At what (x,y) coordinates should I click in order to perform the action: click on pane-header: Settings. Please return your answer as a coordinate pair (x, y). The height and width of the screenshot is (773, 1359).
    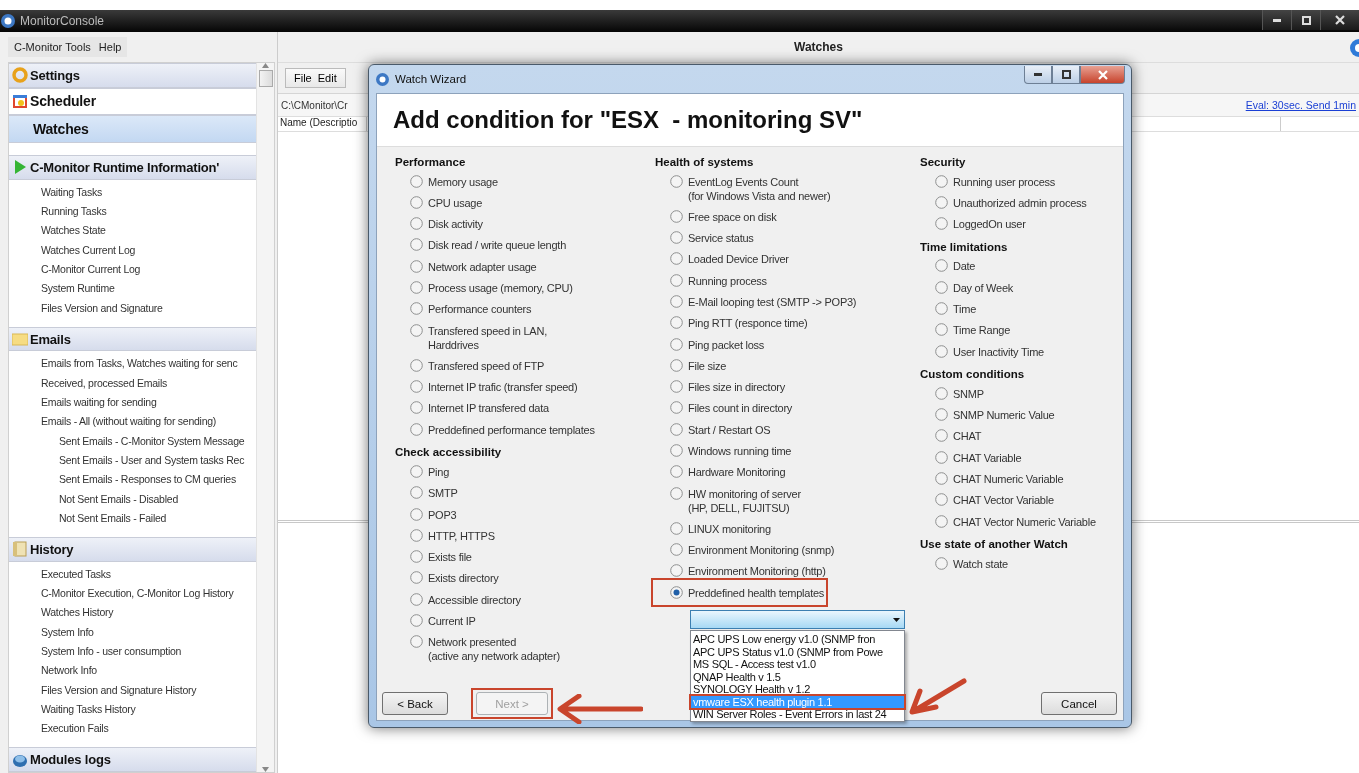
    Looking at the image, I should click on (132, 75).